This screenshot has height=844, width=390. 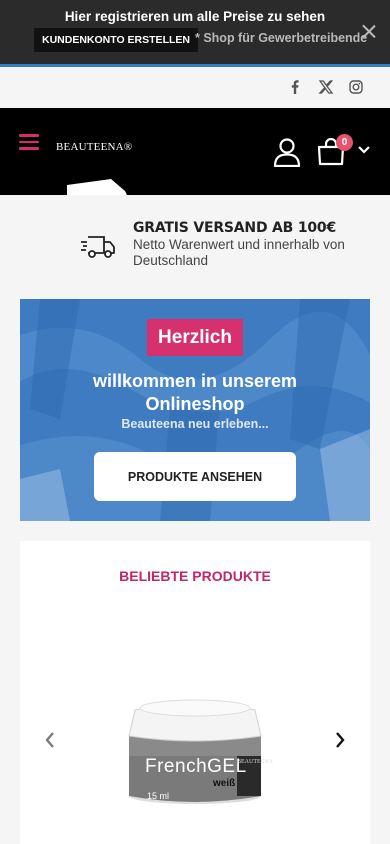 I want to click on create-account-button: KUNDENKONTO ERSTELLEN, so click(x=116, y=40).